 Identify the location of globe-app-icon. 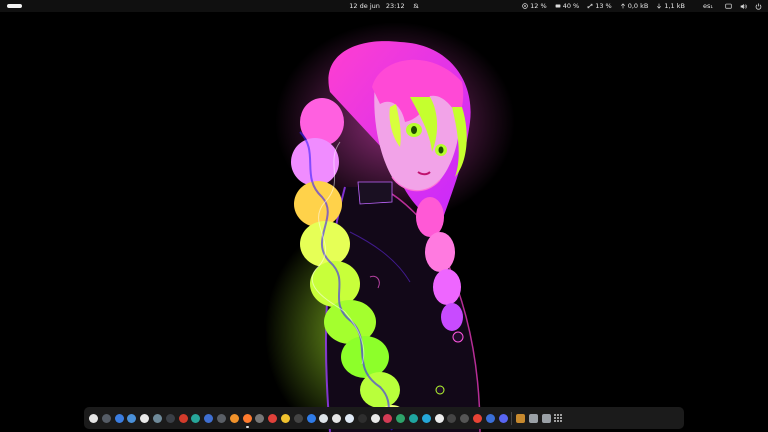
(209, 418).